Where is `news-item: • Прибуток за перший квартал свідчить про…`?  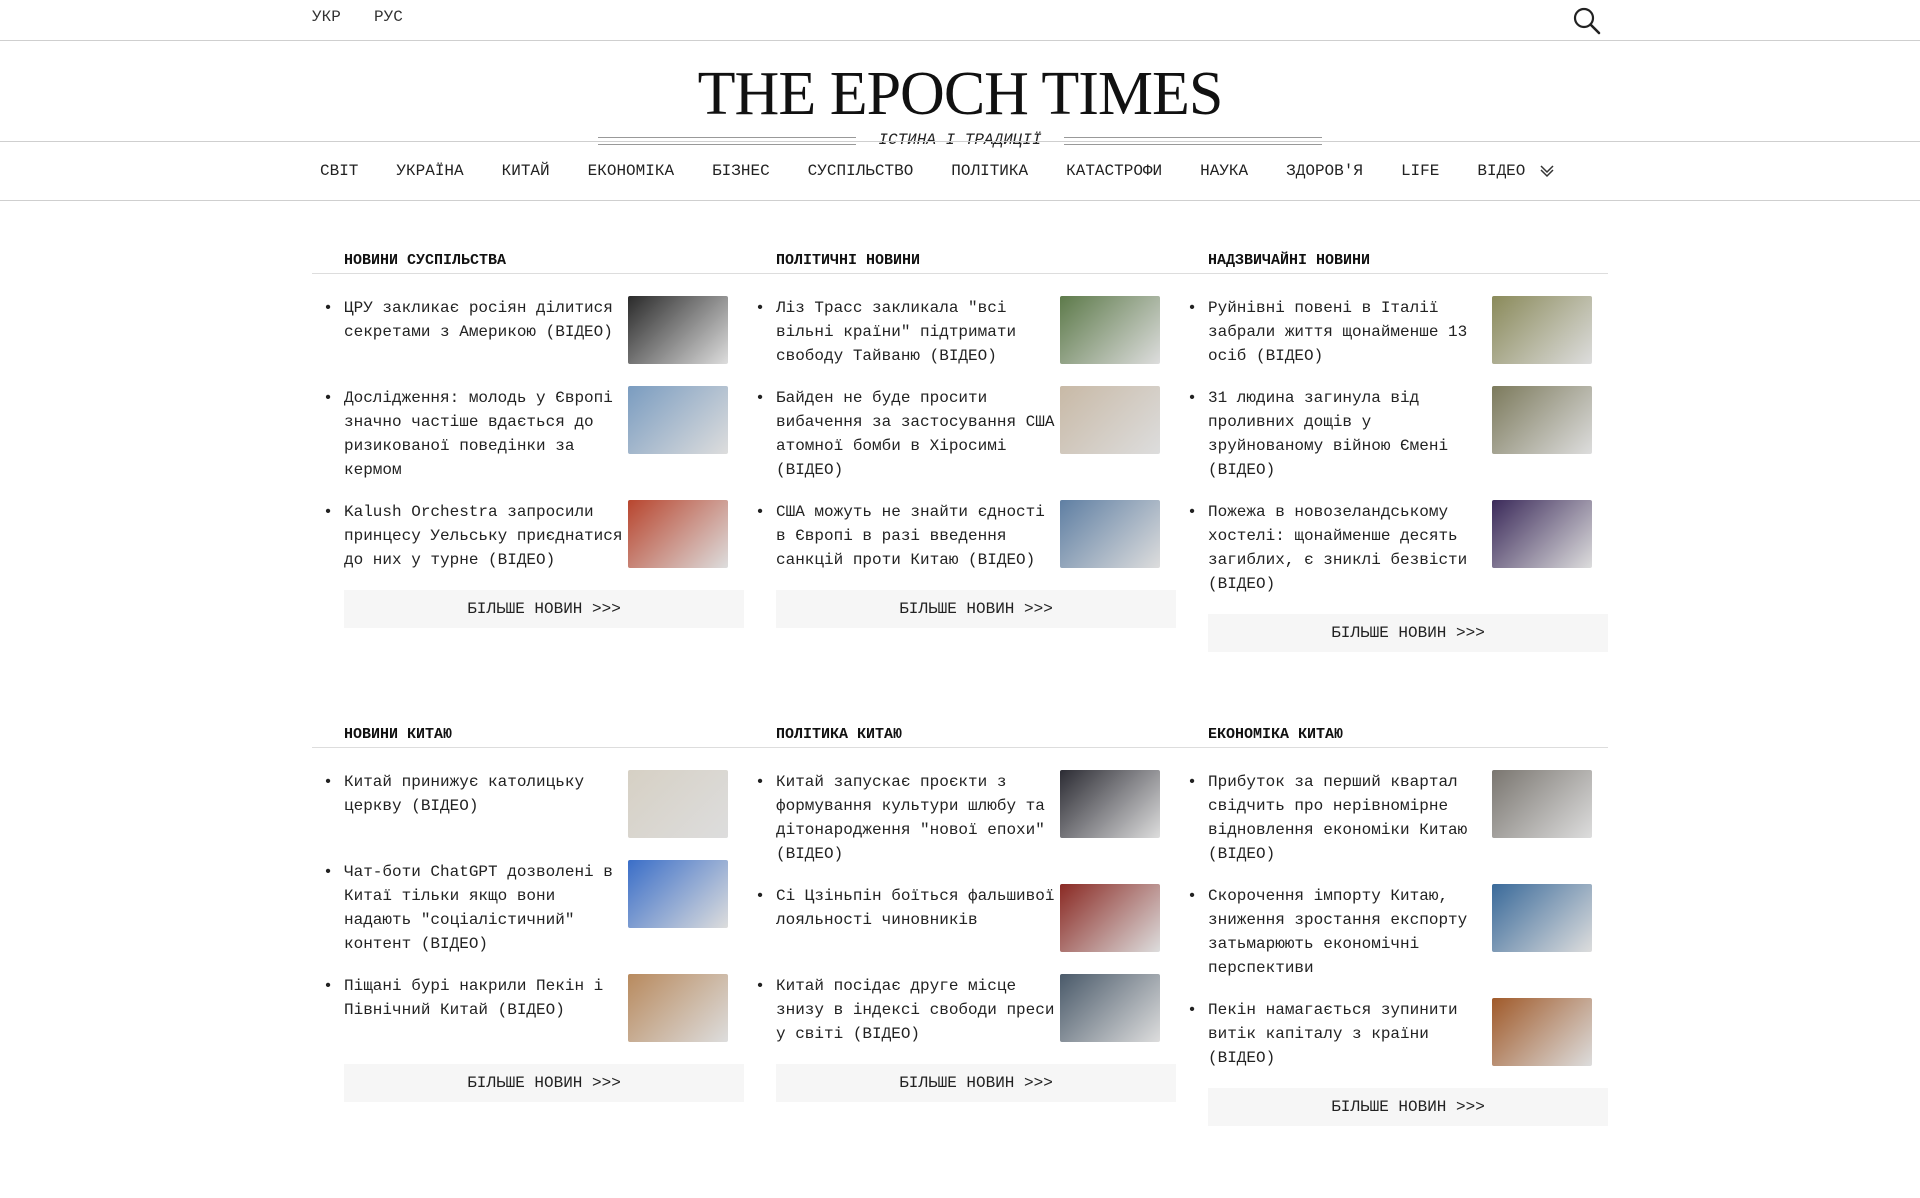
news-item: • Прибуток за перший квартал свідчить про… is located at coordinates (1384, 818).